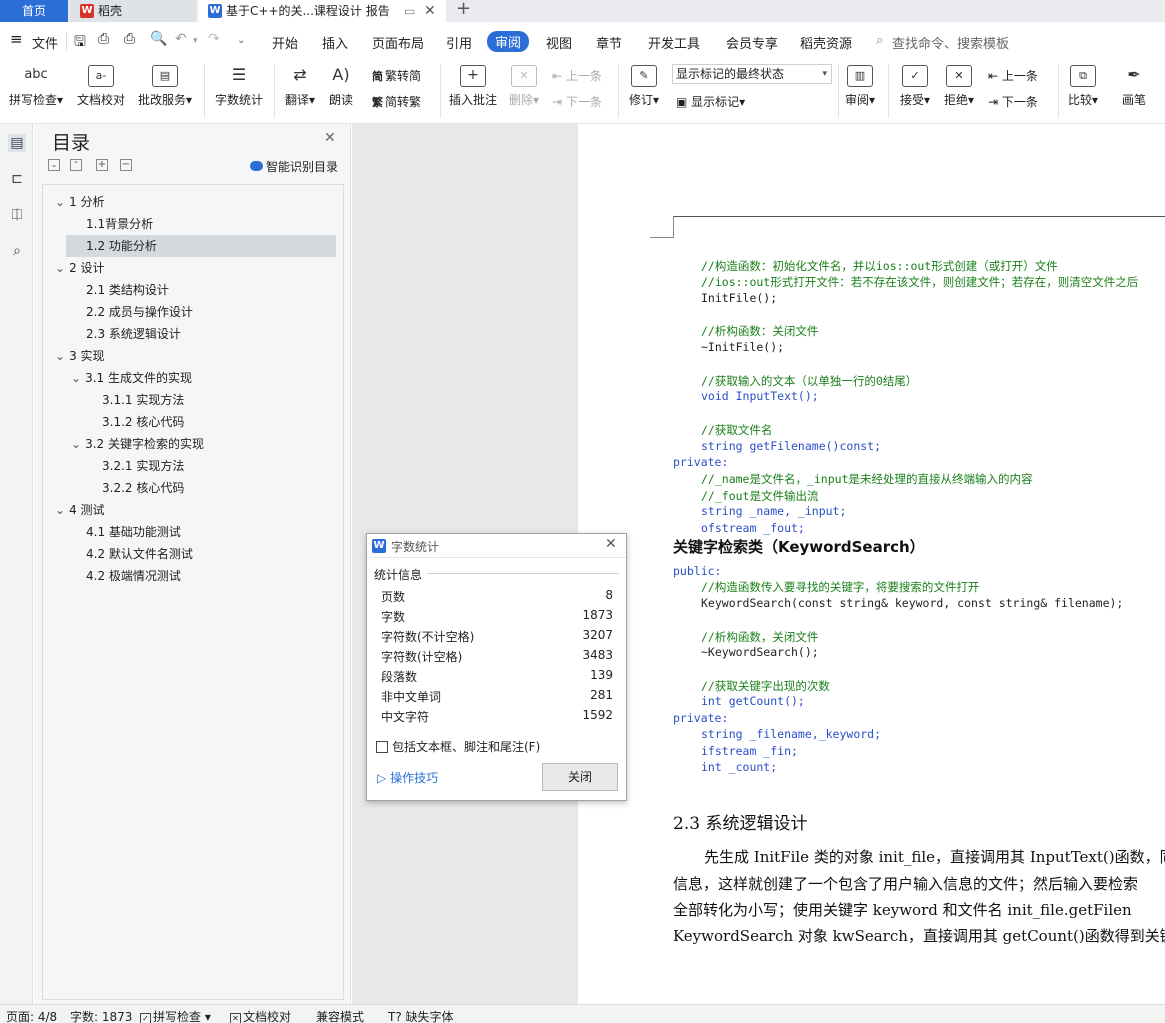 This screenshot has width=1165, height=1023. Describe the element at coordinates (396, 75) in the screenshot. I see `trad-to-simp-button: 简繁转简` at that location.